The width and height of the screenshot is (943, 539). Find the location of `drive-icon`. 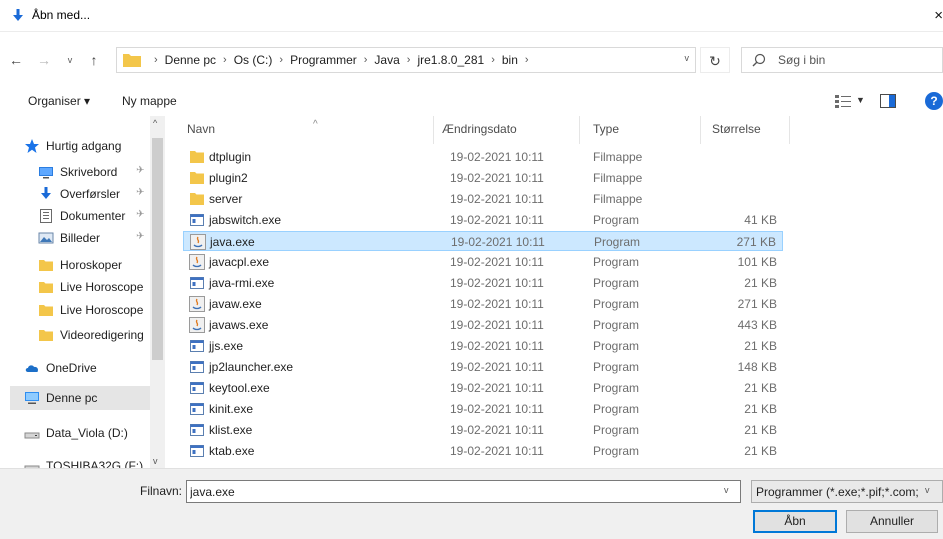

drive-icon is located at coordinates (32, 463).